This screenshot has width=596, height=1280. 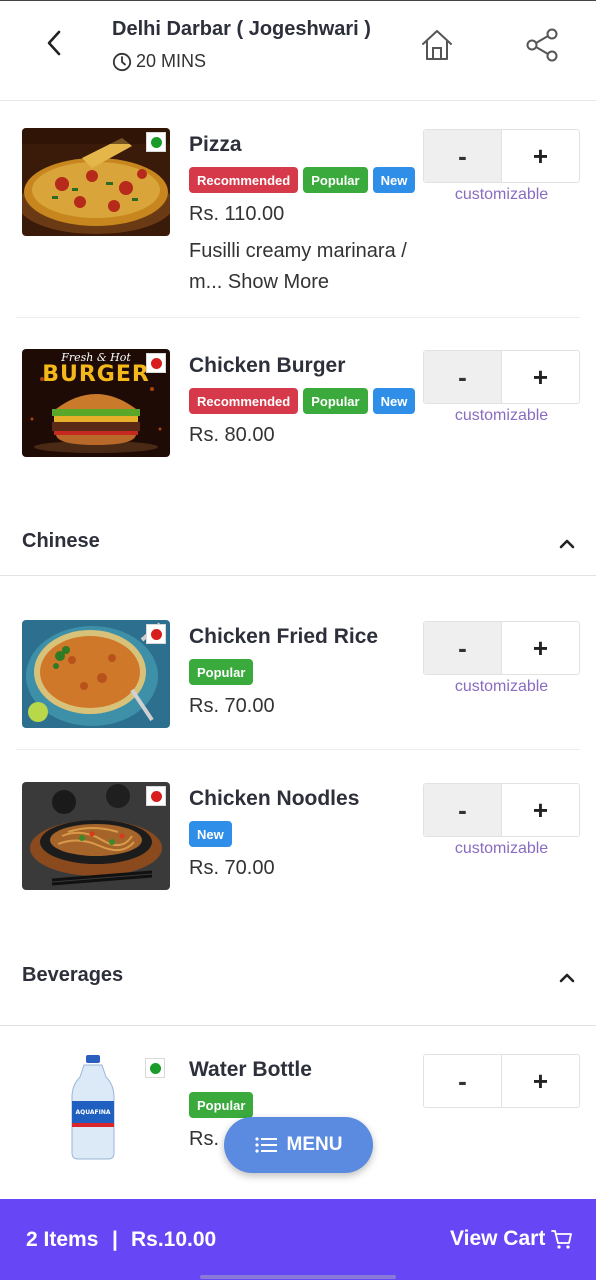 I want to click on water-bottle-image: AQUAFINA, so click(x=96, y=1107).